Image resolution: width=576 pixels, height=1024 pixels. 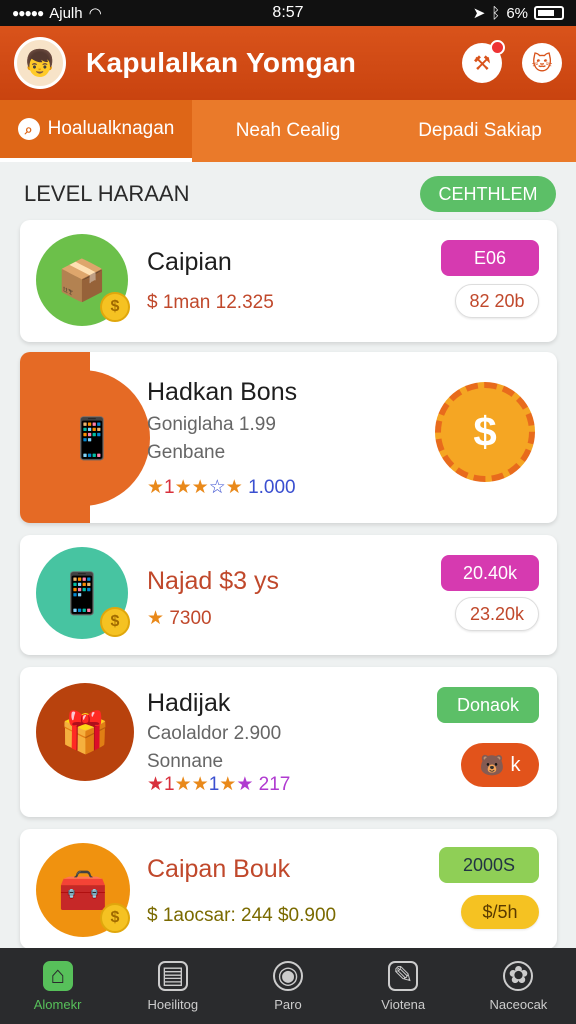 I want to click on status-bar: ●●●●● Ajulh ◠ 8:57 ➤ ᛒ 6%, so click(x=288, y=13).